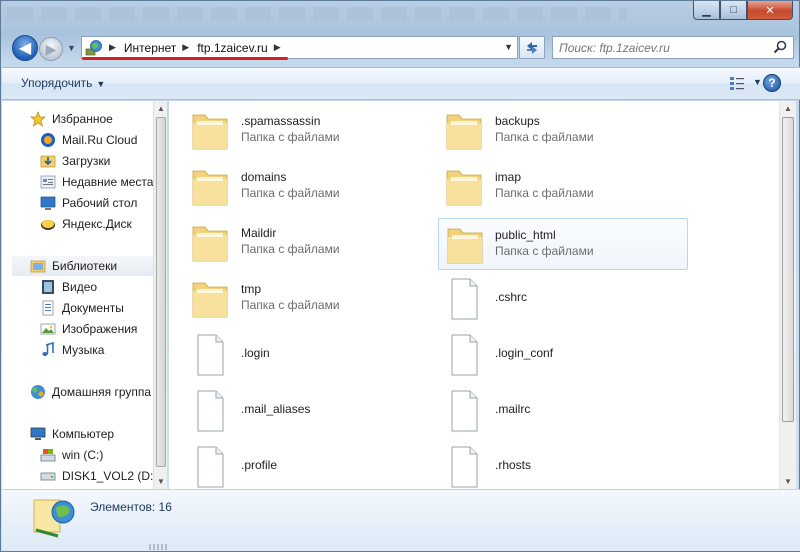 This screenshot has height=552, width=800. I want to click on search-input, so click(658, 47).